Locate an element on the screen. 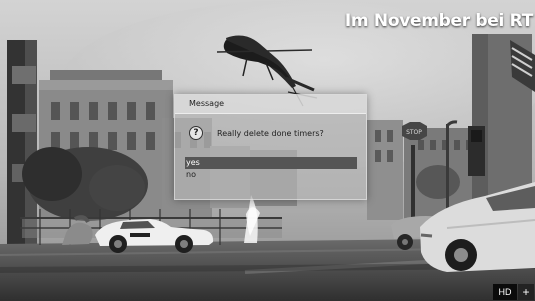 Image resolution: width=535 pixels, height=301 pixels. svg-text: STOP is located at coordinates (414, 132).